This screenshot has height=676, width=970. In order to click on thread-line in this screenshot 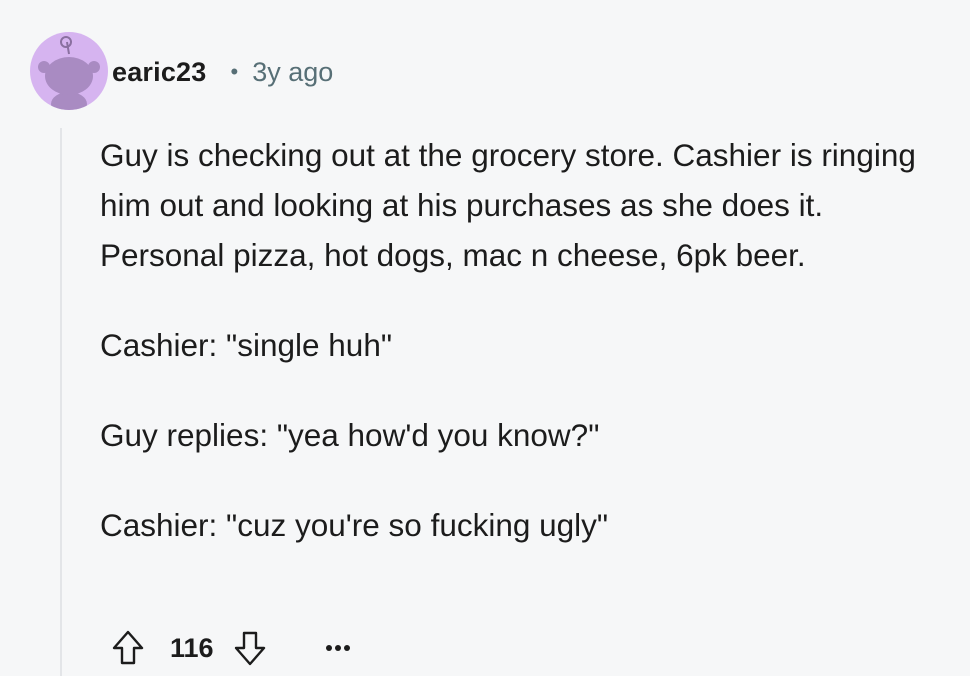, I will do `click(61, 402)`.